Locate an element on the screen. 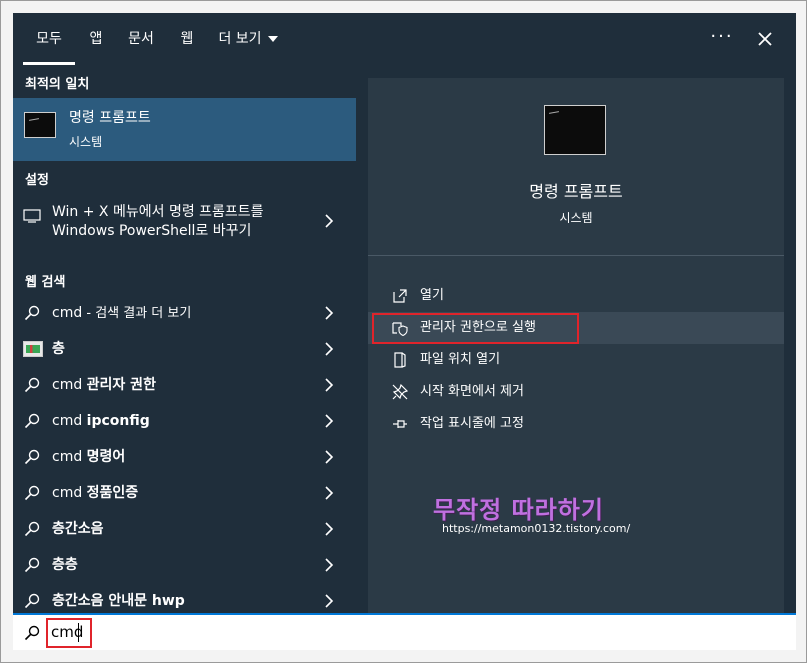 The width and height of the screenshot is (807, 663). action-unpin-from-start-label: 시작 화면에서 제거 is located at coordinates (472, 391).